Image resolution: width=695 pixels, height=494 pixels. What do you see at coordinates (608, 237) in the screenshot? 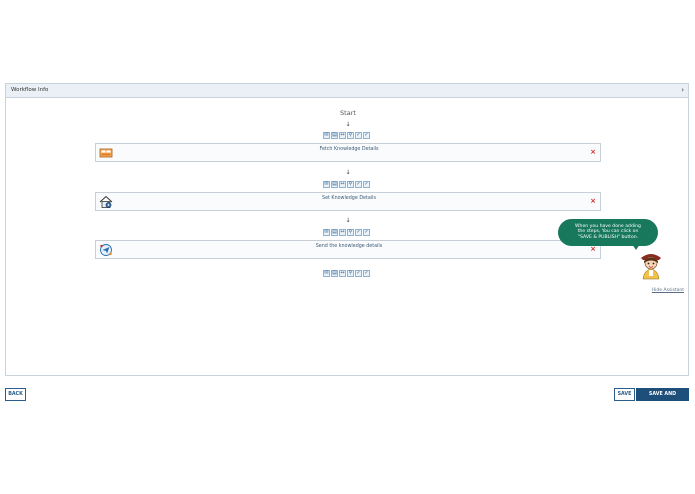
I see `assistant-message-line: "SAVE & PUBLISH" button.` at bounding box center [608, 237].